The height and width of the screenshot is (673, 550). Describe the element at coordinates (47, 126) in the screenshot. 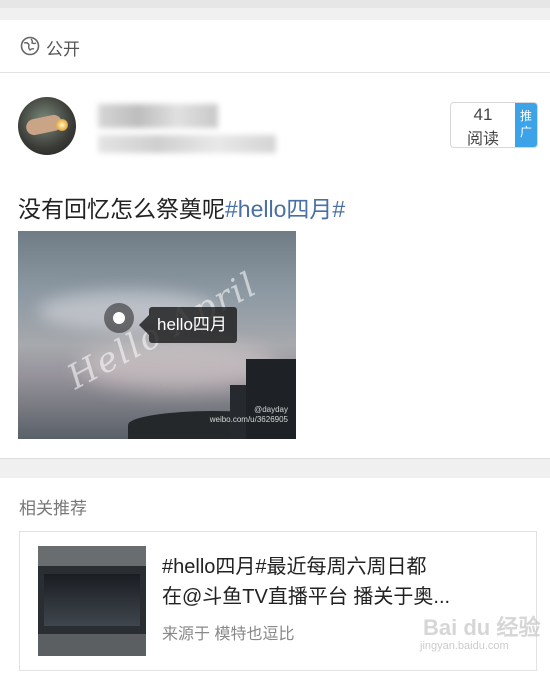

I see `avatar` at that location.